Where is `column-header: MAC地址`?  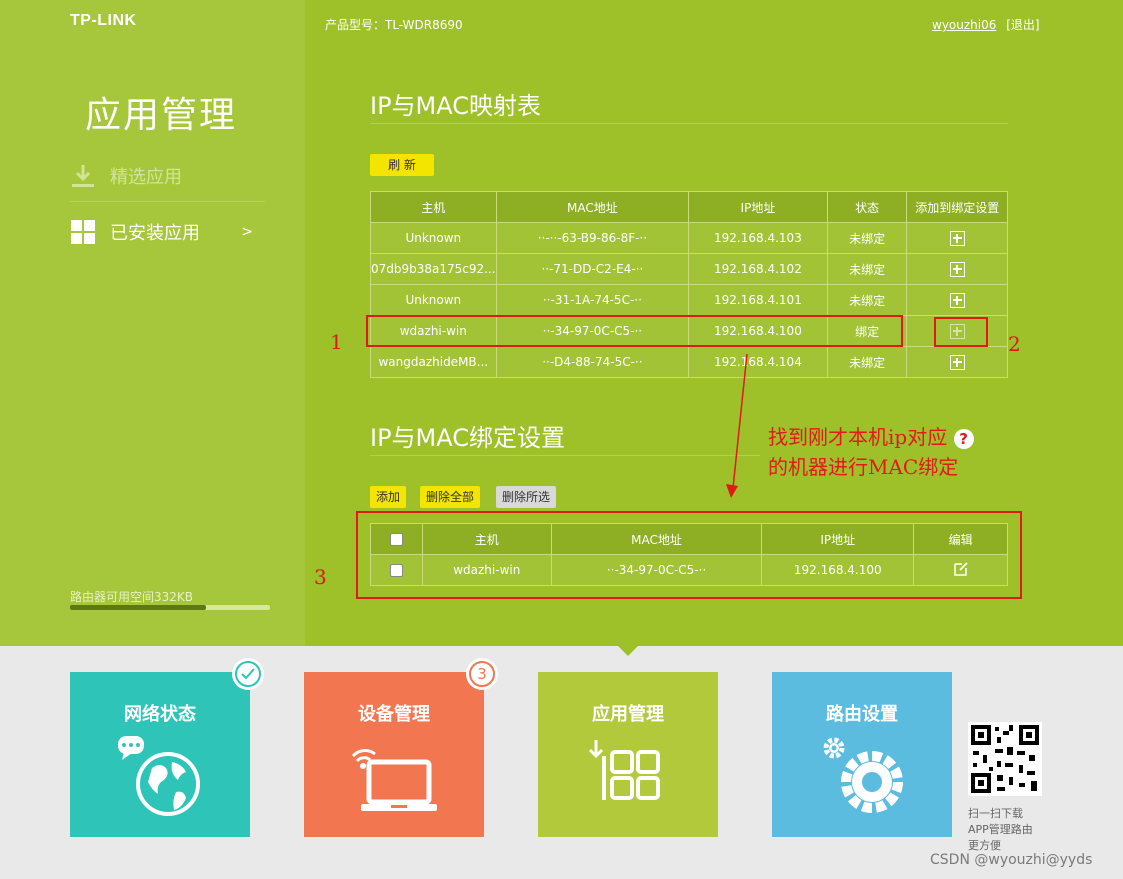 column-header: MAC地址 is located at coordinates (592, 207).